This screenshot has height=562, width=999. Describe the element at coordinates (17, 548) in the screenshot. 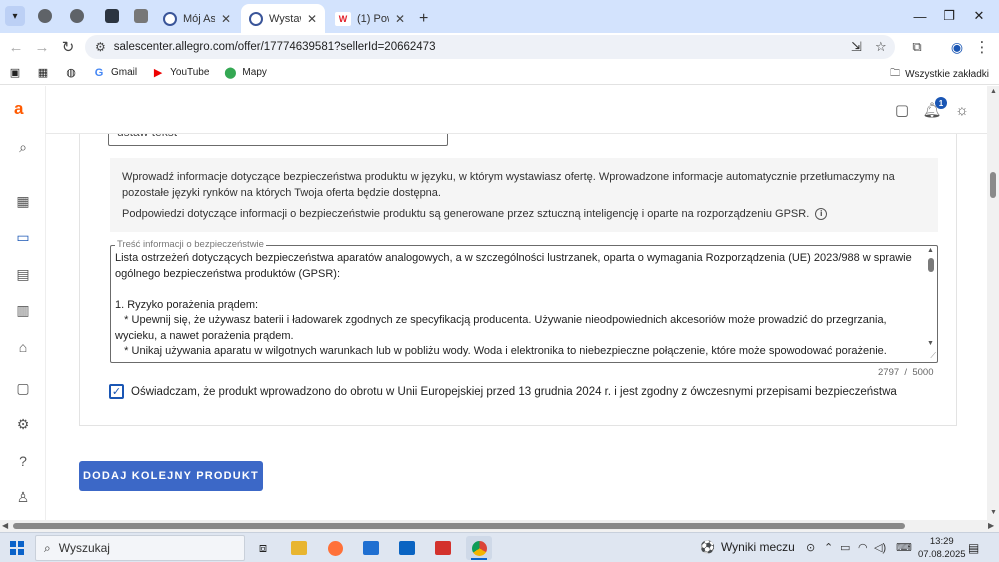

I see `windows-start-icon` at that location.